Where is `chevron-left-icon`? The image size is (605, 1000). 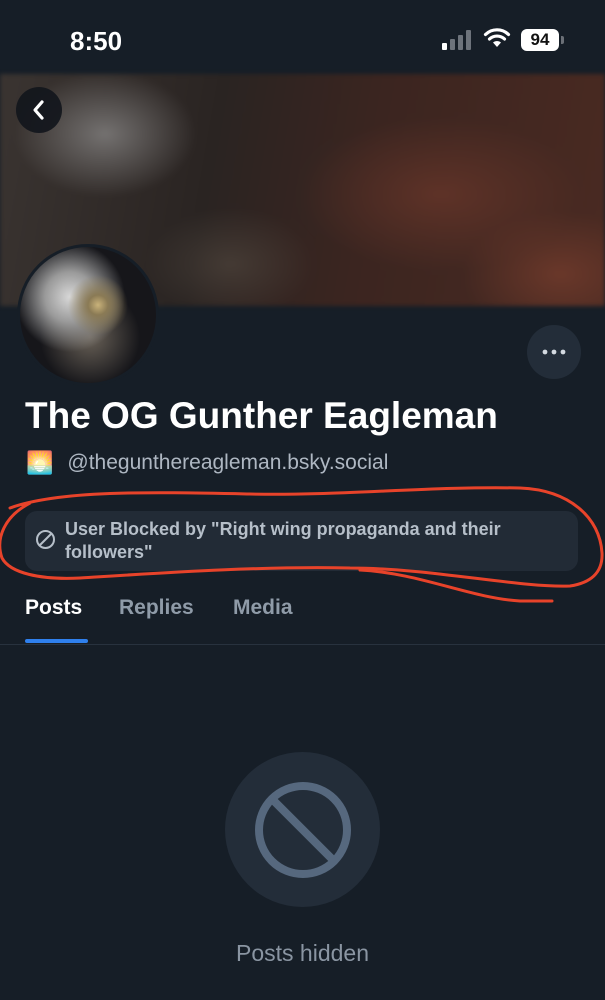 chevron-left-icon is located at coordinates (38, 110).